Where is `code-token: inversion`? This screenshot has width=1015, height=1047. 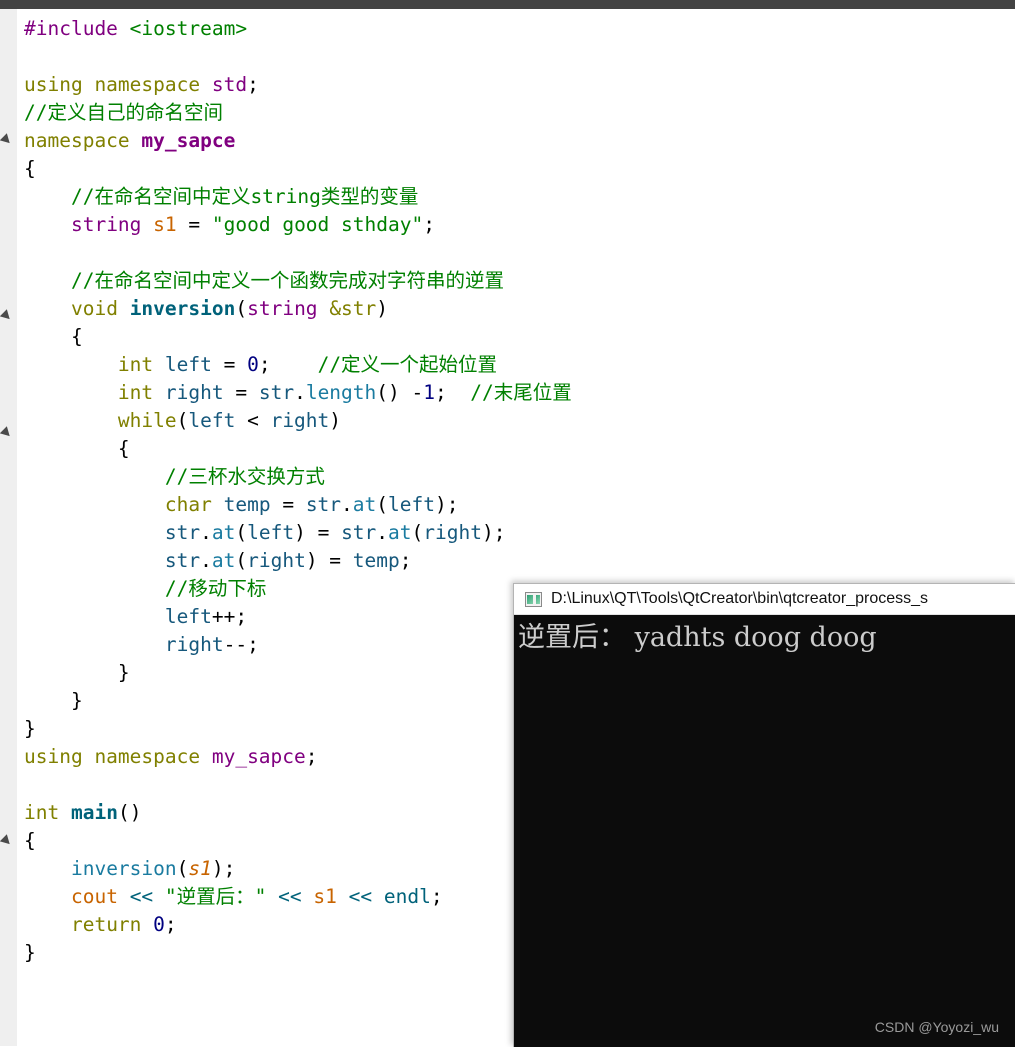
code-token: inversion is located at coordinates (182, 308).